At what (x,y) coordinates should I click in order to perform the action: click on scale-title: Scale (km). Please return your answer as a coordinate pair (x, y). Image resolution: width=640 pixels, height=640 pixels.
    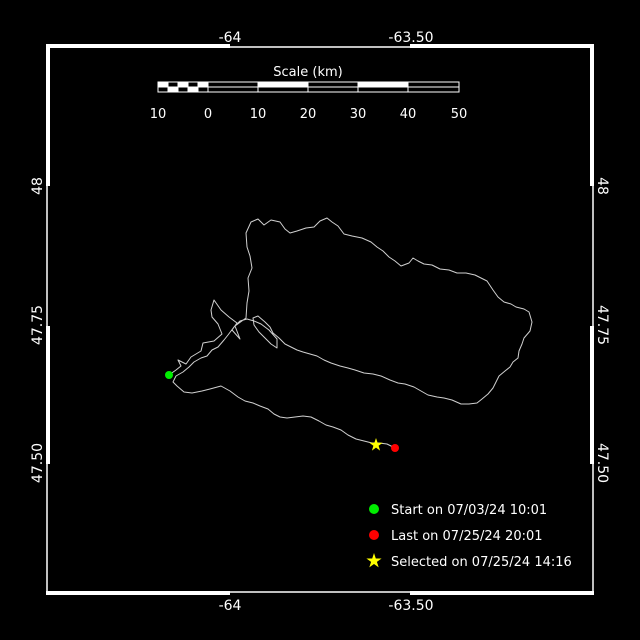
    Looking at the image, I should click on (307, 72).